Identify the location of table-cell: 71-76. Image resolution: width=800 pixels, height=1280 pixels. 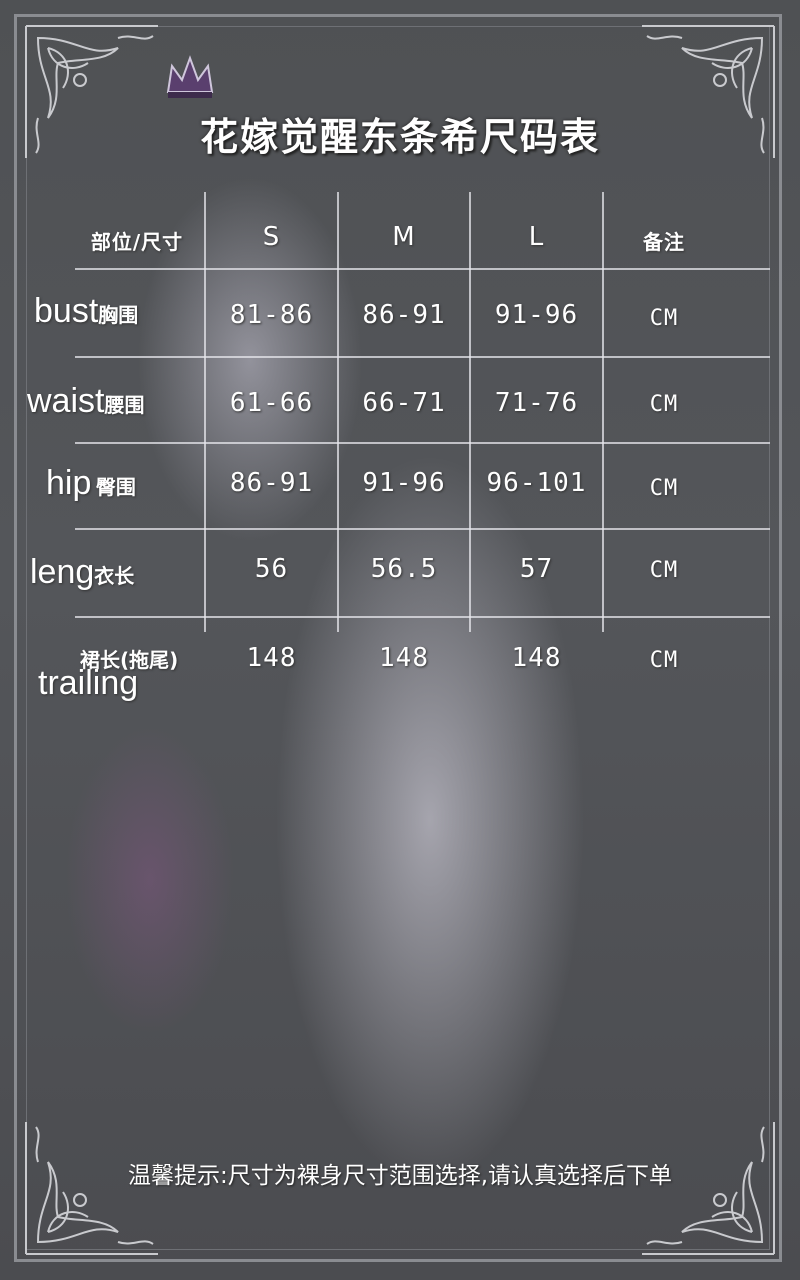
(536, 403).